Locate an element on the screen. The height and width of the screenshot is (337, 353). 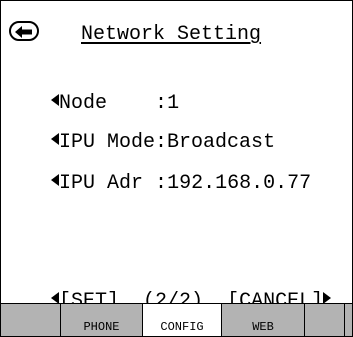
left-arrow-icon is located at coordinates (55, 180).